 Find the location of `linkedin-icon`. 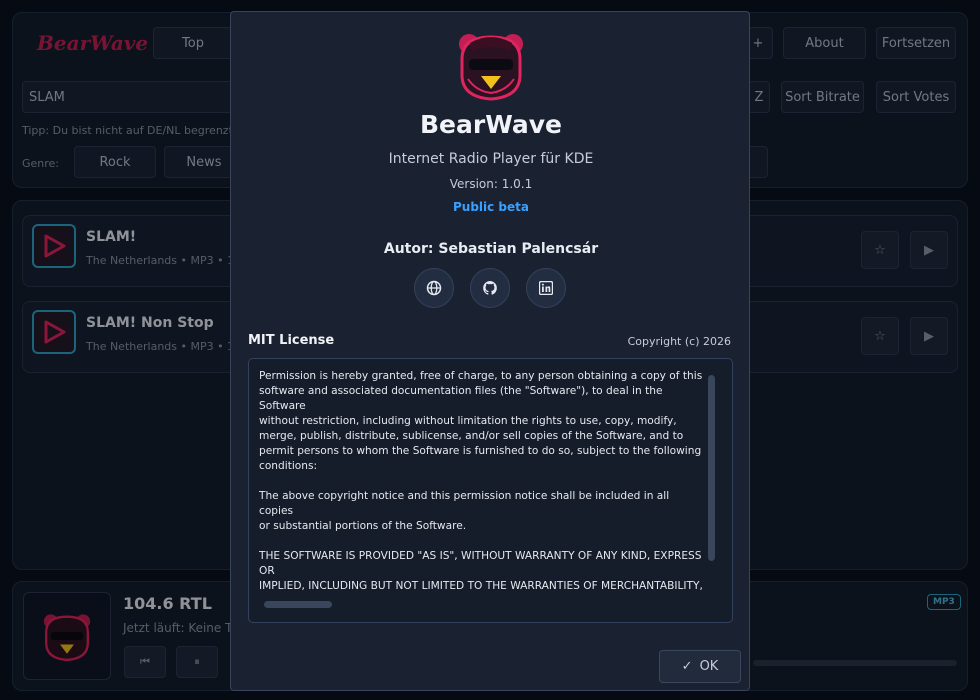

linkedin-icon is located at coordinates (546, 288).